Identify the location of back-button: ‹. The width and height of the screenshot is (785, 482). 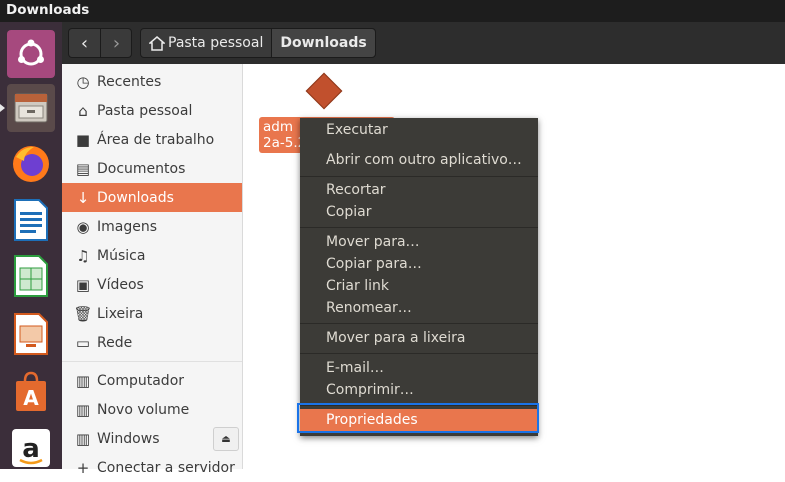
(84, 43).